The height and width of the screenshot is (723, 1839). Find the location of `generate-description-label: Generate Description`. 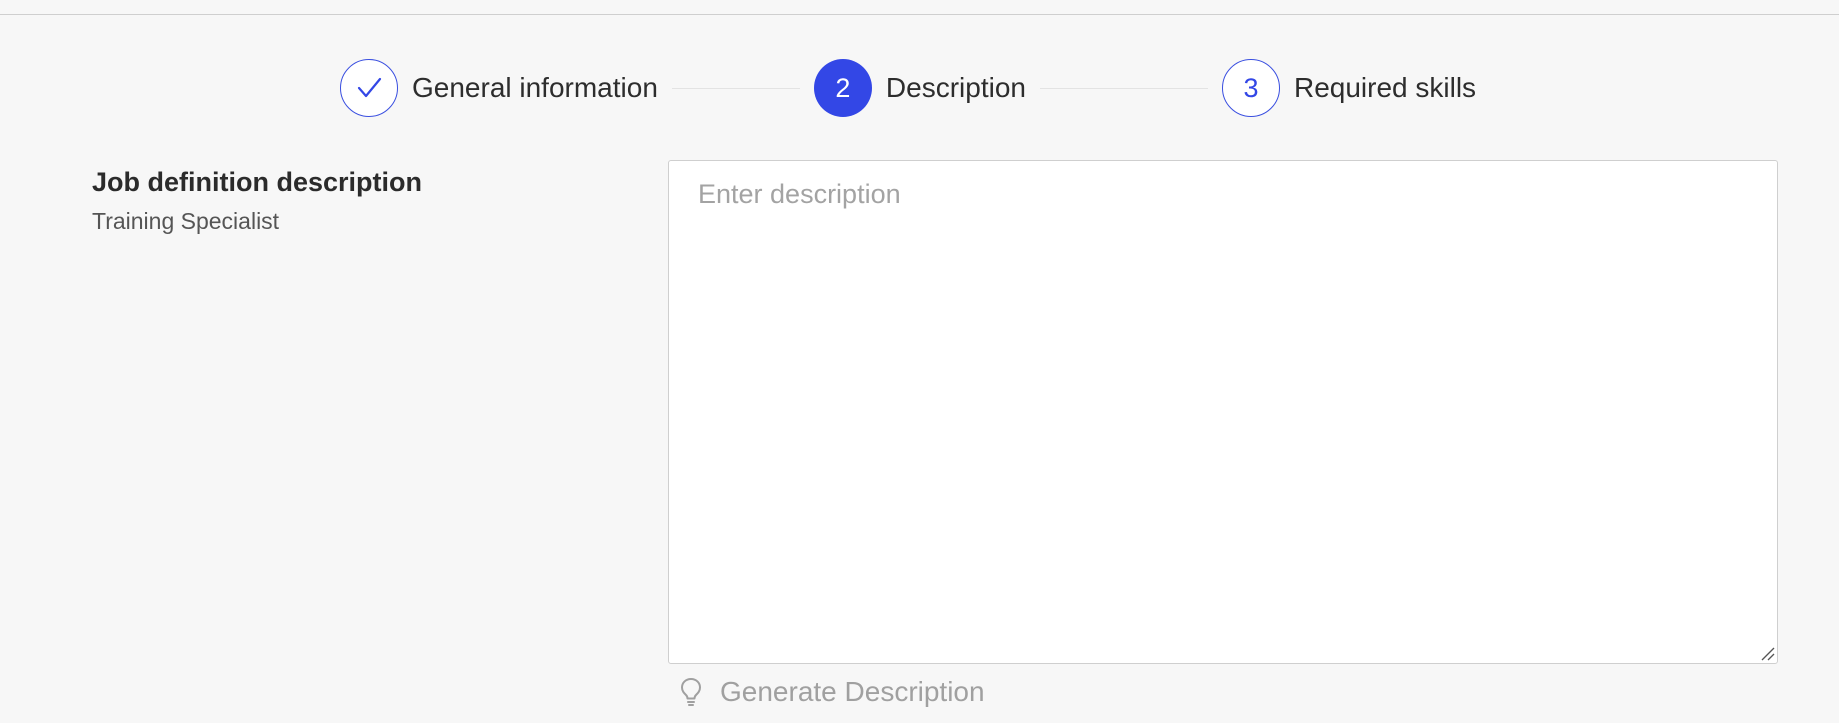

generate-description-label: Generate Description is located at coordinates (852, 691).